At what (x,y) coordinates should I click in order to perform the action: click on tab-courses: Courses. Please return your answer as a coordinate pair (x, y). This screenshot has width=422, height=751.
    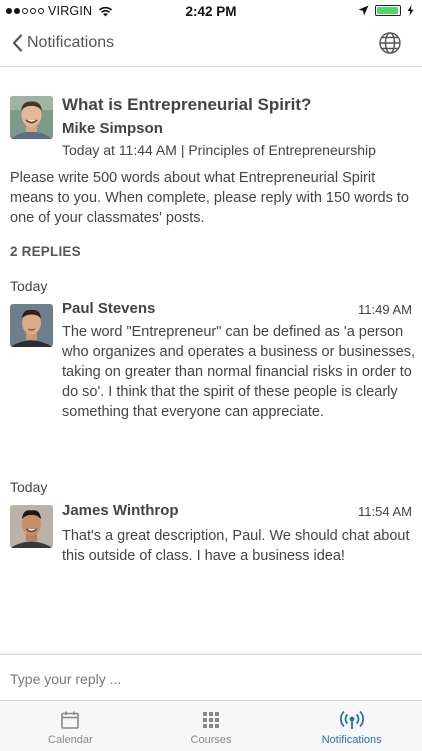
    Looking at the image, I should click on (211, 726).